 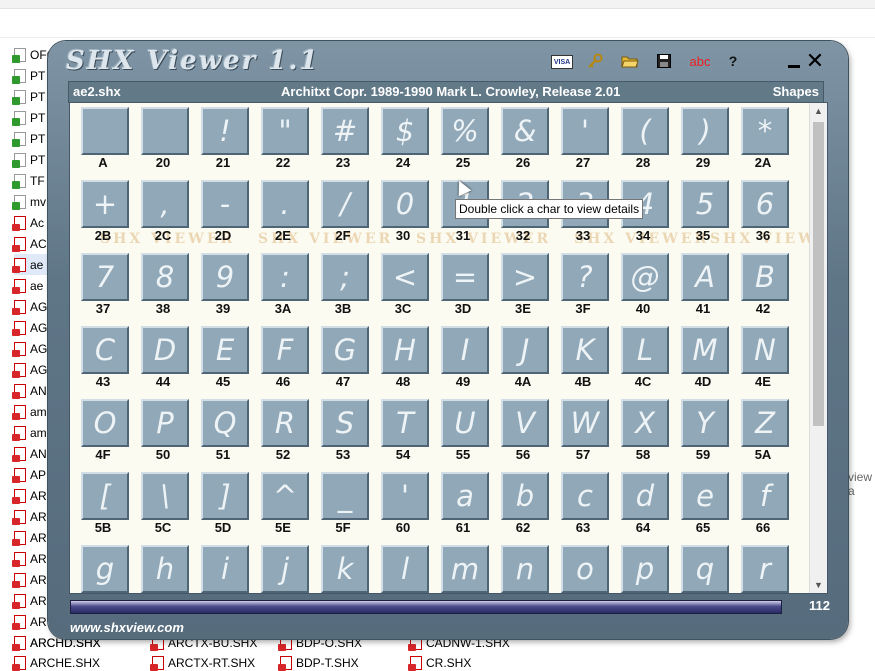 What do you see at coordinates (705, 569) in the screenshot?
I see `glyph-button: q` at bounding box center [705, 569].